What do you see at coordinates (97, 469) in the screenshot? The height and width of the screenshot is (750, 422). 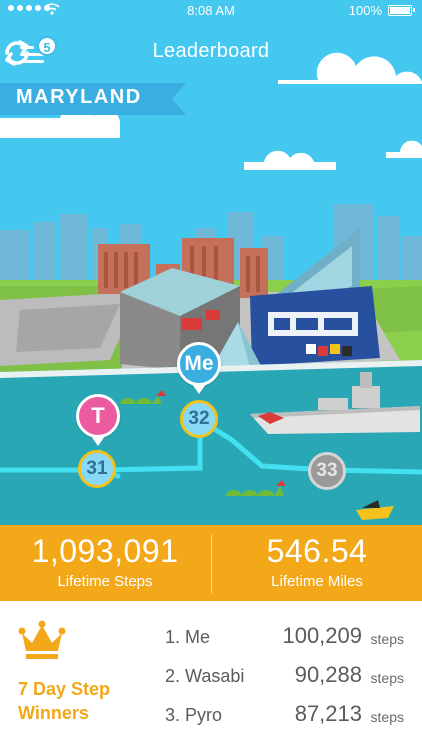 I see `stop-31: 31` at bounding box center [97, 469].